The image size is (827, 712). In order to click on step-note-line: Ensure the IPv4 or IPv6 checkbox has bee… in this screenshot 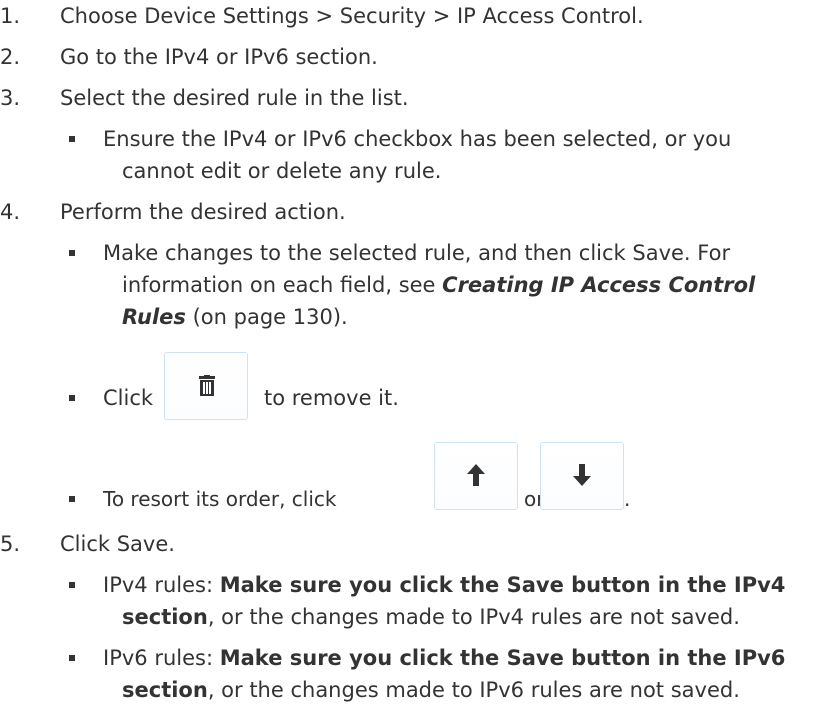, I will do `click(417, 139)`.